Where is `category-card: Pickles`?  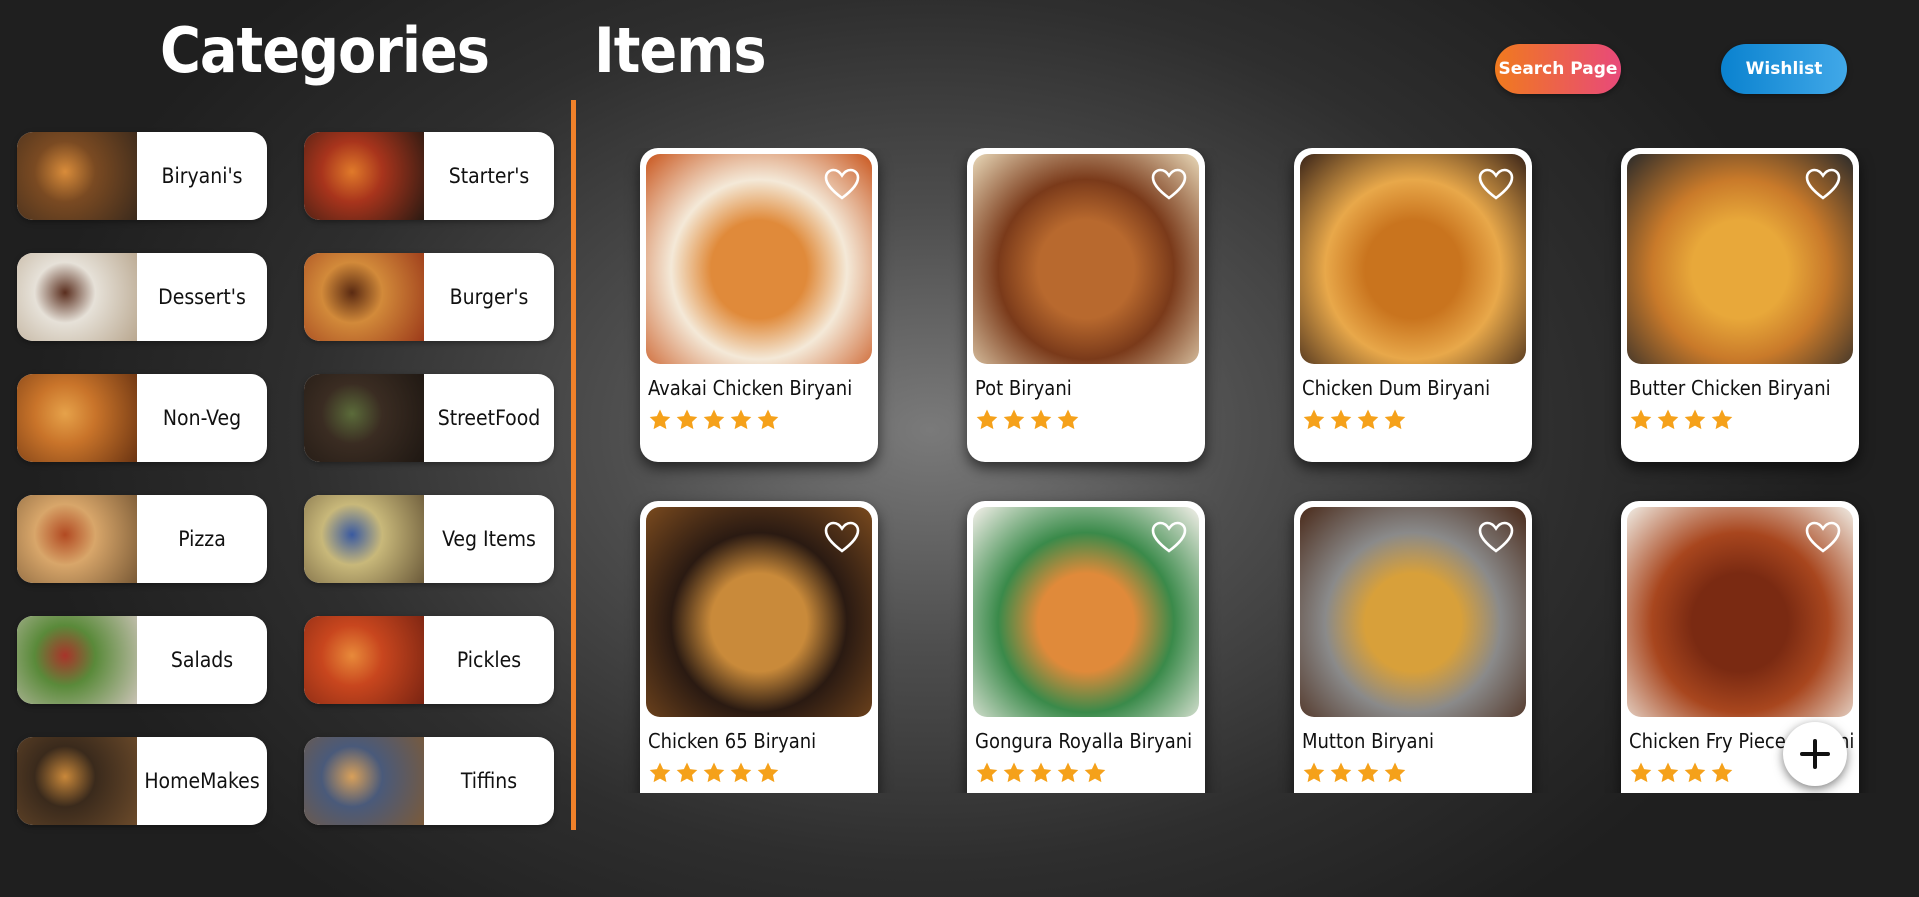
category-card: Pickles is located at coordinates (429, 660).